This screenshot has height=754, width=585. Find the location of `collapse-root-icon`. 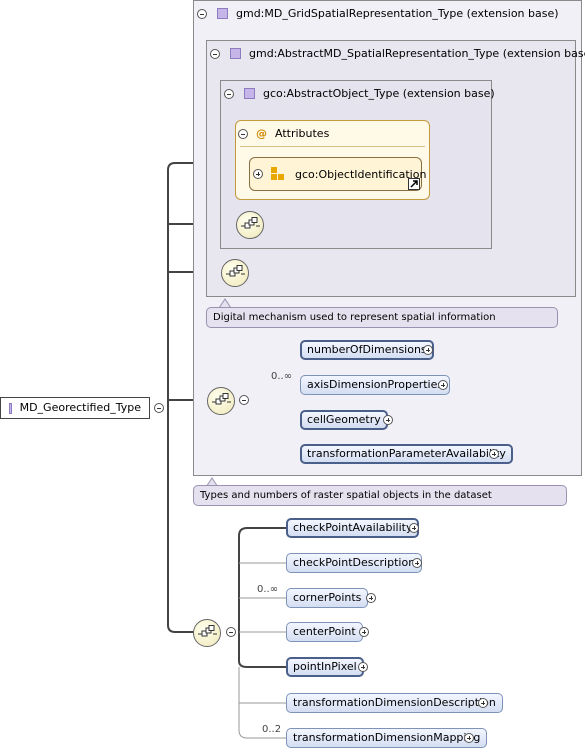

collapse-root-icon is located at coordinates (159, 408).